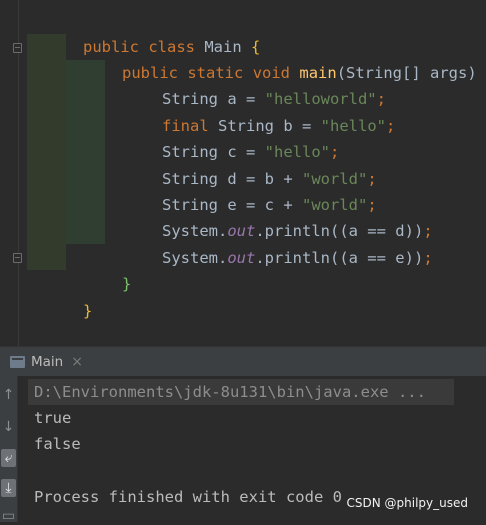 This screenshot has height=525, width=486. What do you see at coordinates (269, 205) in the screenshot?
I see `code-line: String e = c + "world";` at bounding box center [269, 205].